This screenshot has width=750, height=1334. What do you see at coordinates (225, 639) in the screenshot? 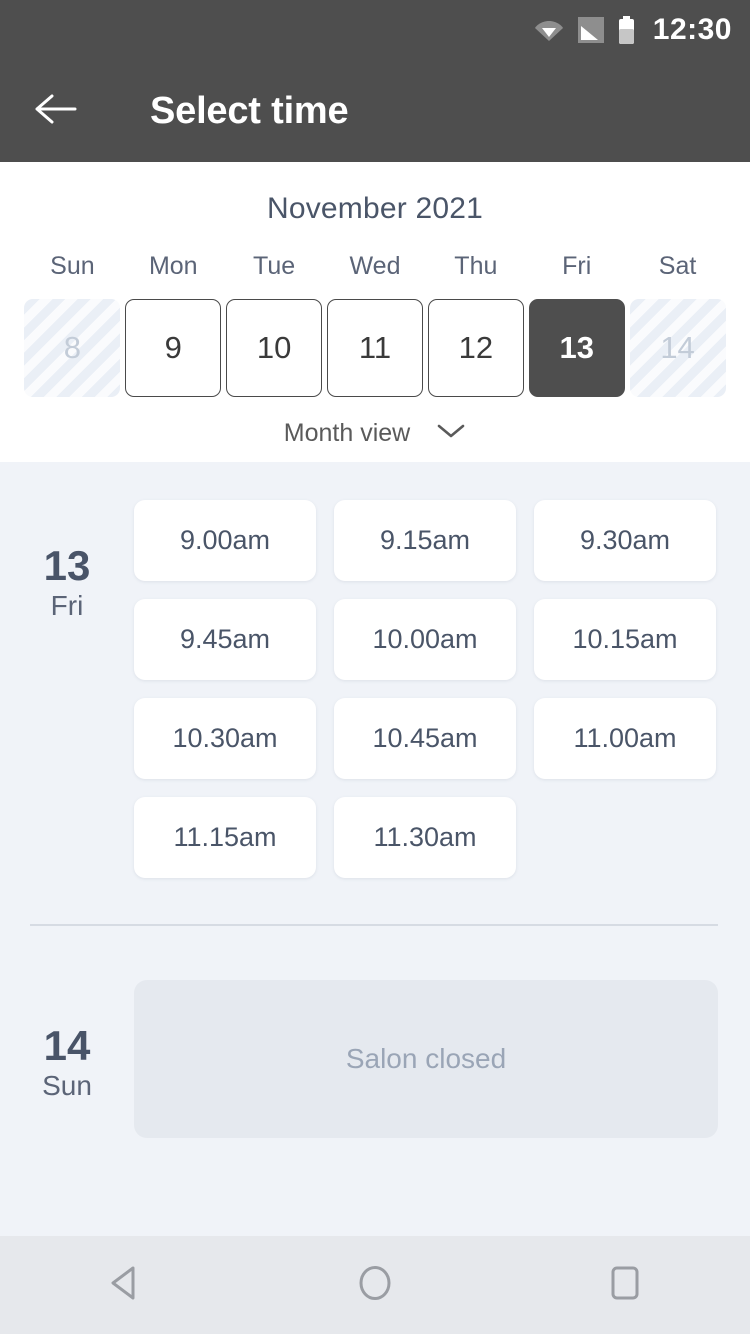
I see `time-slot: 9.45am` at bounding box center [225, 639].